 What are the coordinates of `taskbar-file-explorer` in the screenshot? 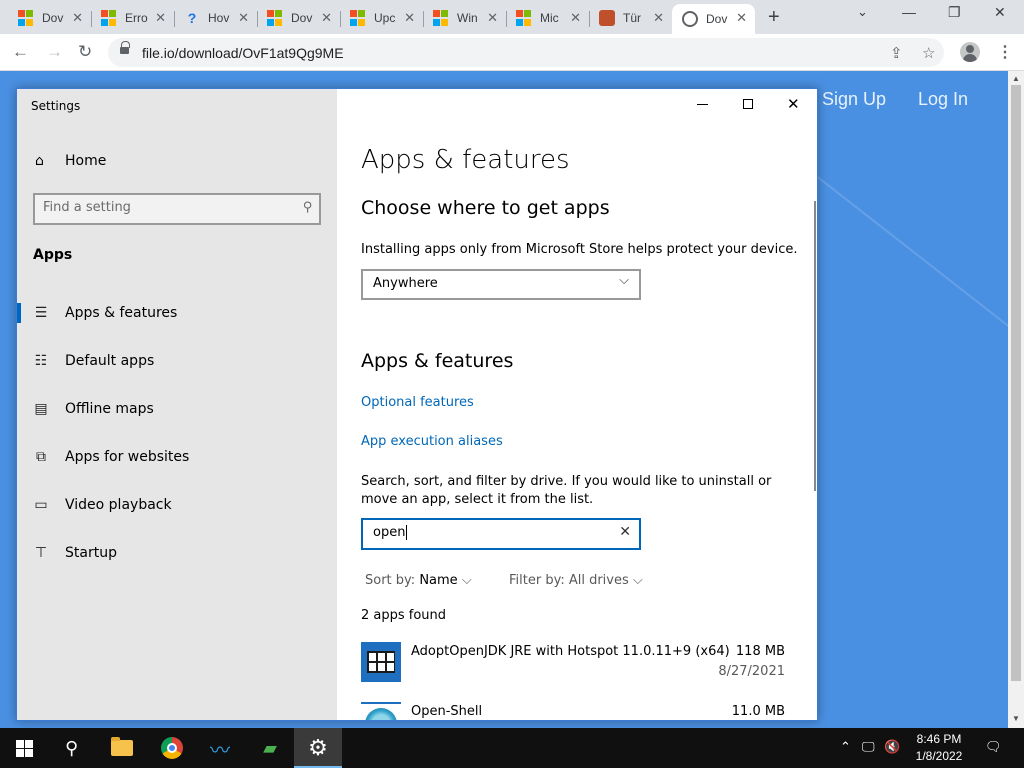 It's located at (122, 748).